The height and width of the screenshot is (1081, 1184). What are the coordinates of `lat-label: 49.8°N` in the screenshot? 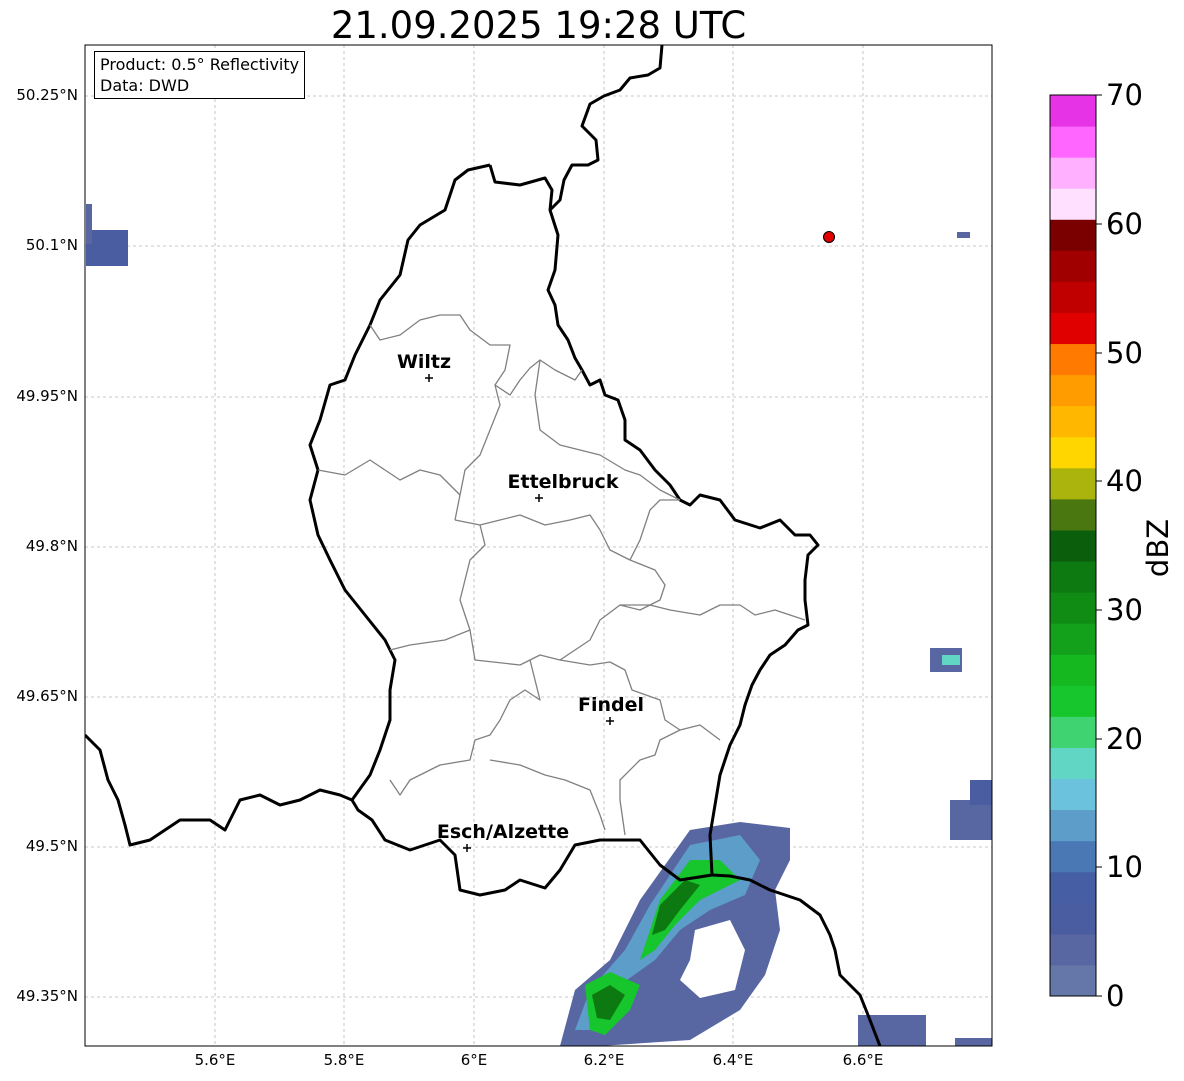 It's located at (51, 546).